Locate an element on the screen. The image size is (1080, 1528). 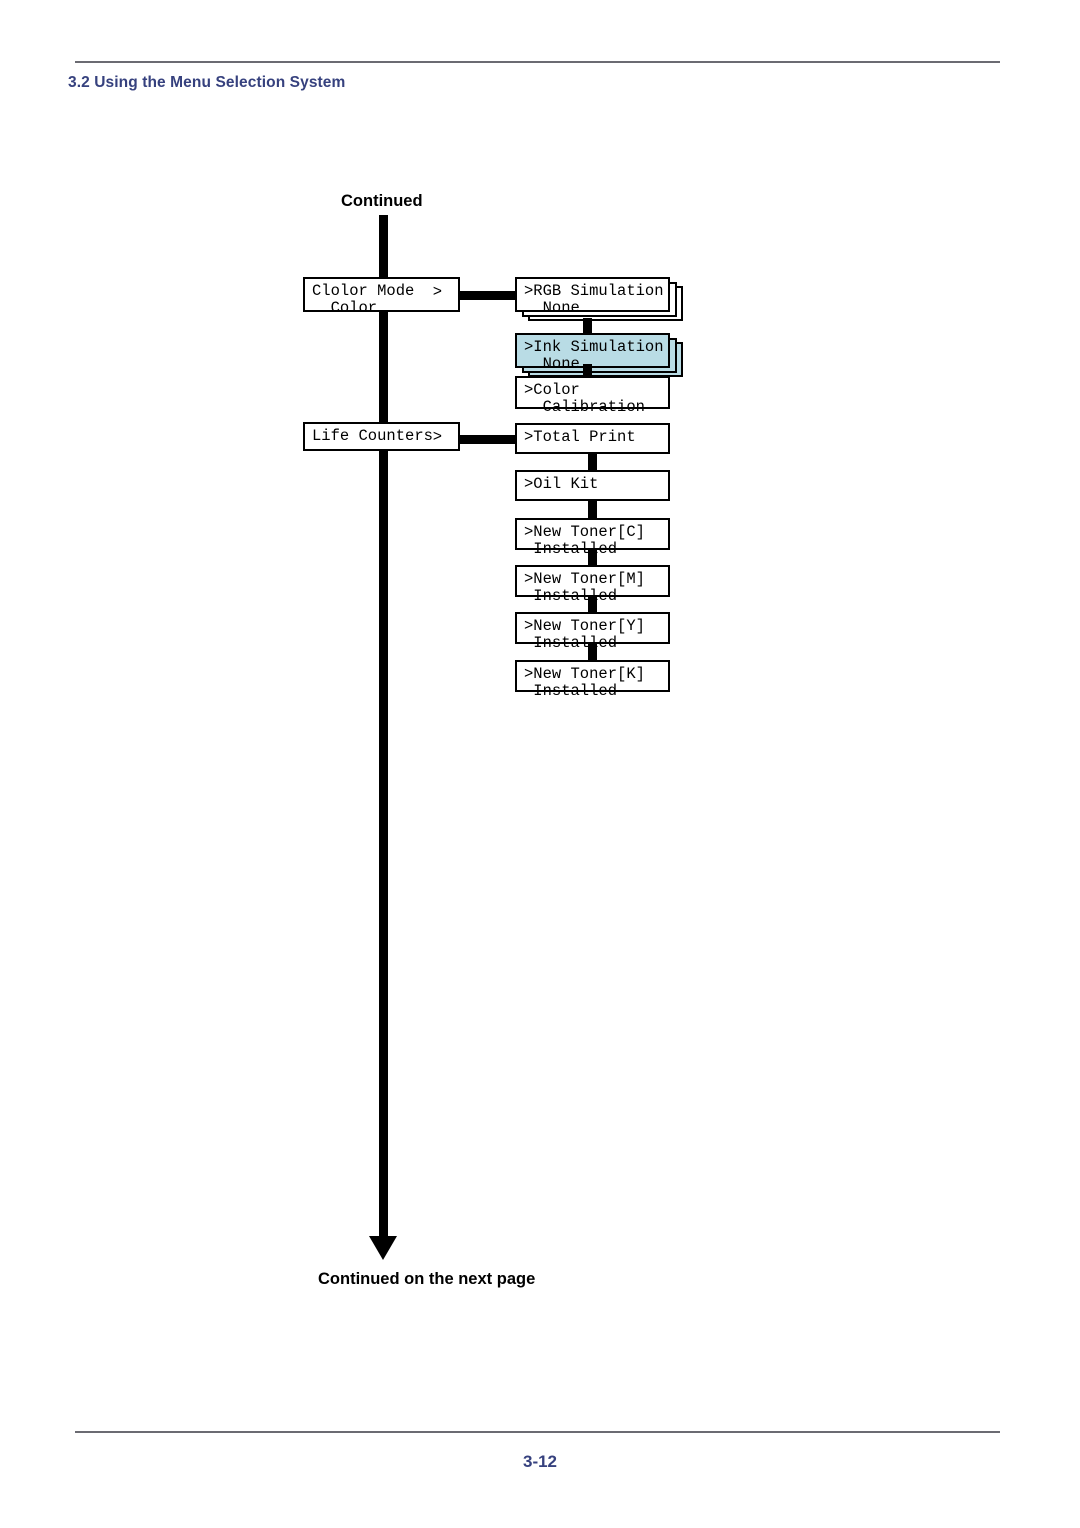
menu-item-ink-simulation-line1: >Ink Simulation is located at coordinates (594, 347).